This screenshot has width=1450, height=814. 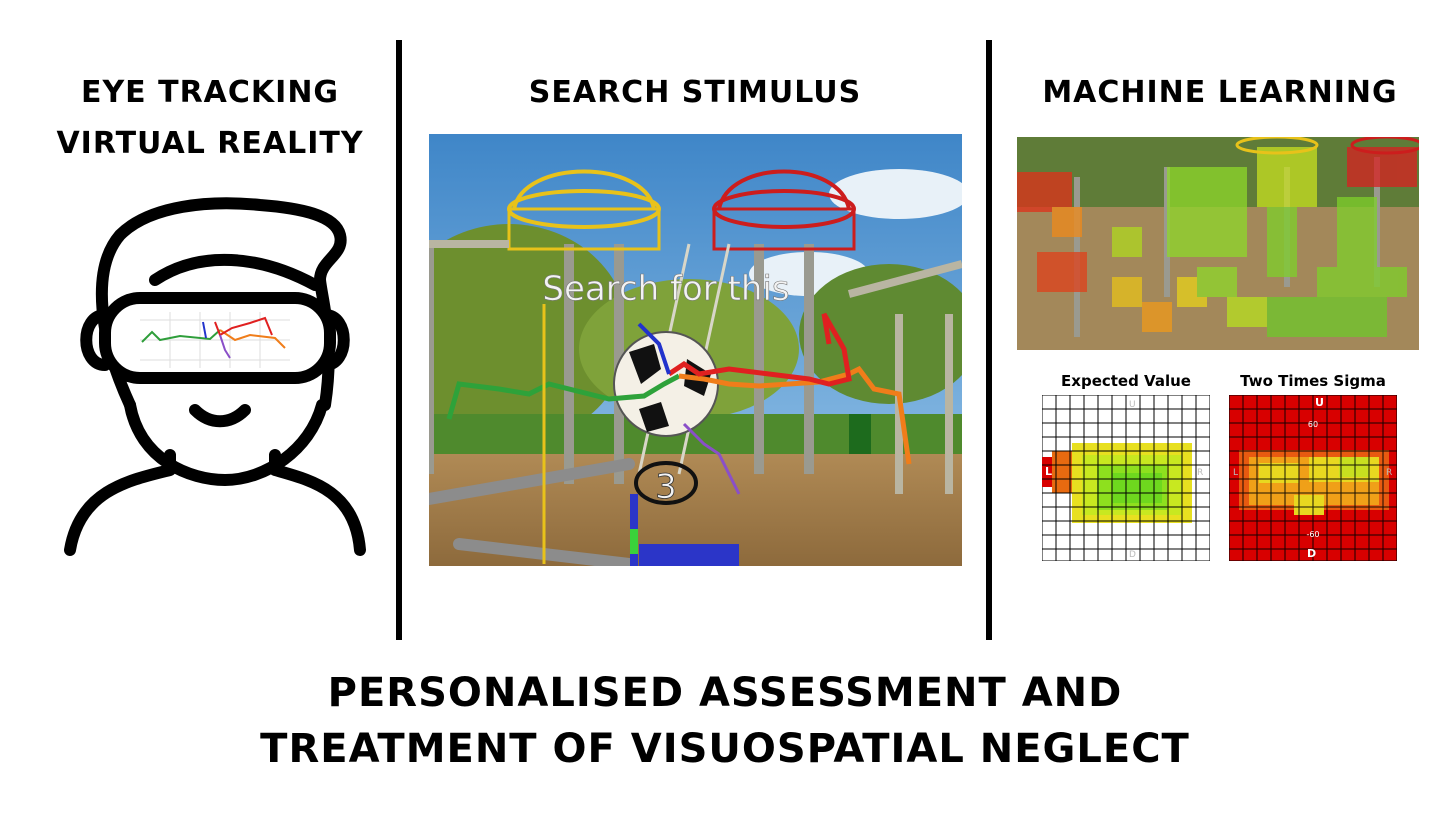 I want to click on two-times-sigma-heatmap: U 60 -60 L R D, so click(x=1313, y=478).